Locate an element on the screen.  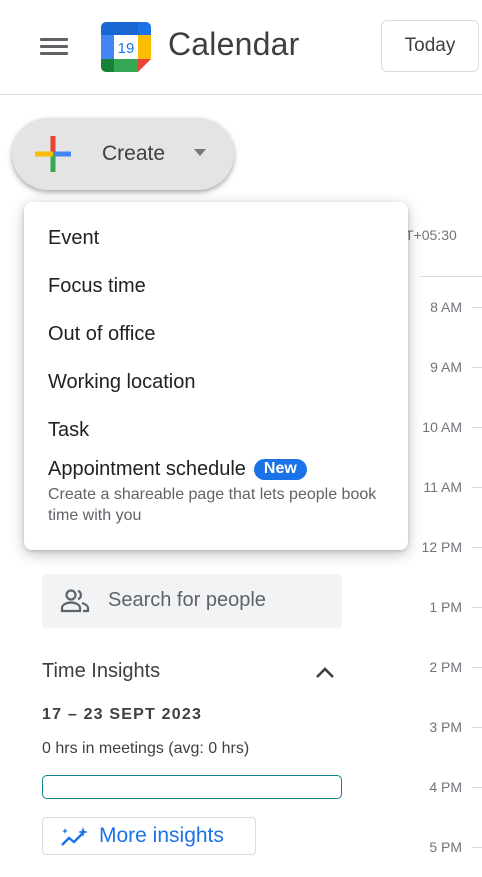
menu-item-focus-time: Focus time is located at coordinates (97, 286).